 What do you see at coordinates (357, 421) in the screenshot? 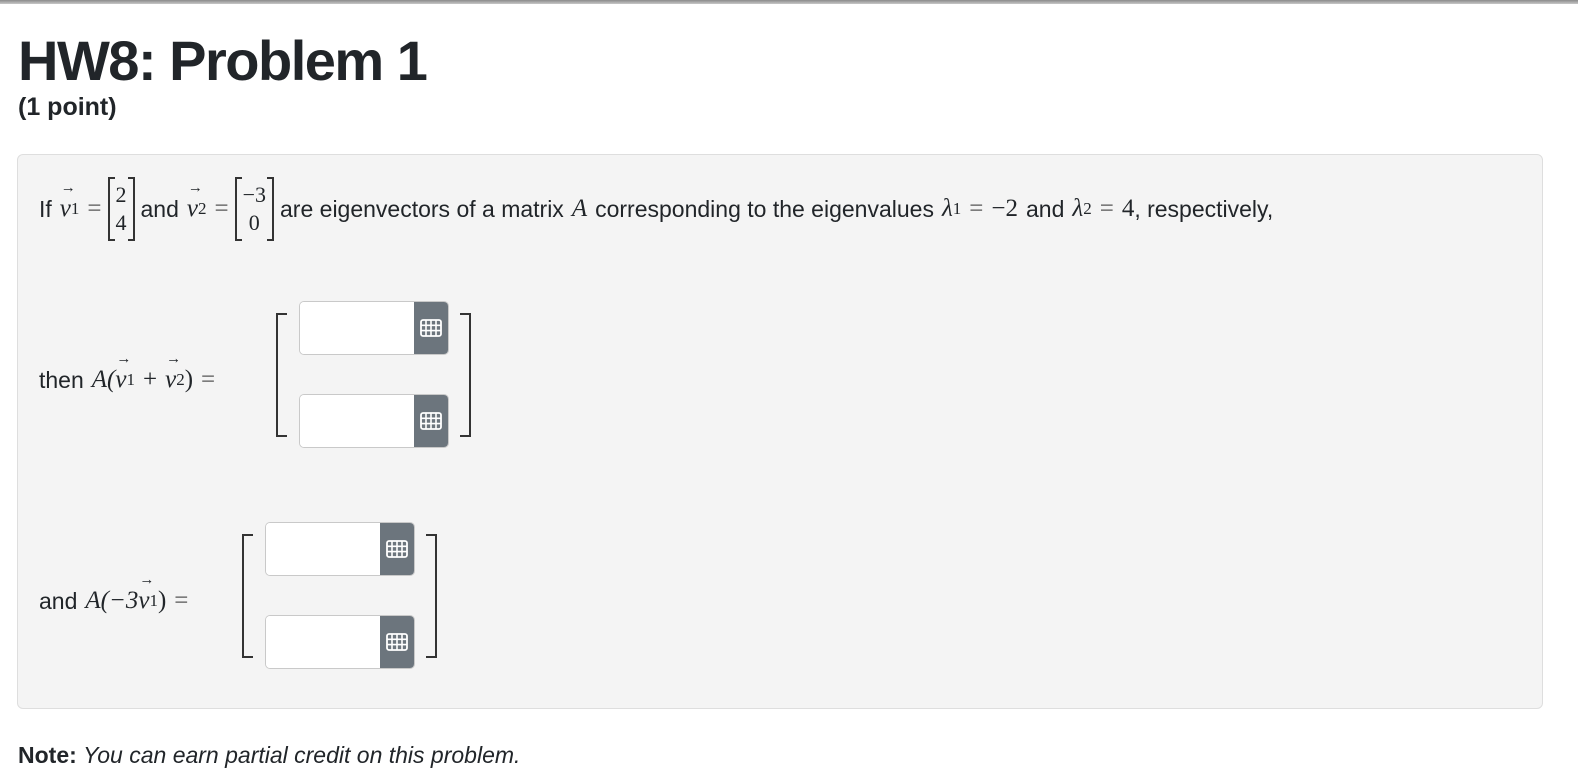
I see `answer1-row2-input` at bounding box center [357, 421].